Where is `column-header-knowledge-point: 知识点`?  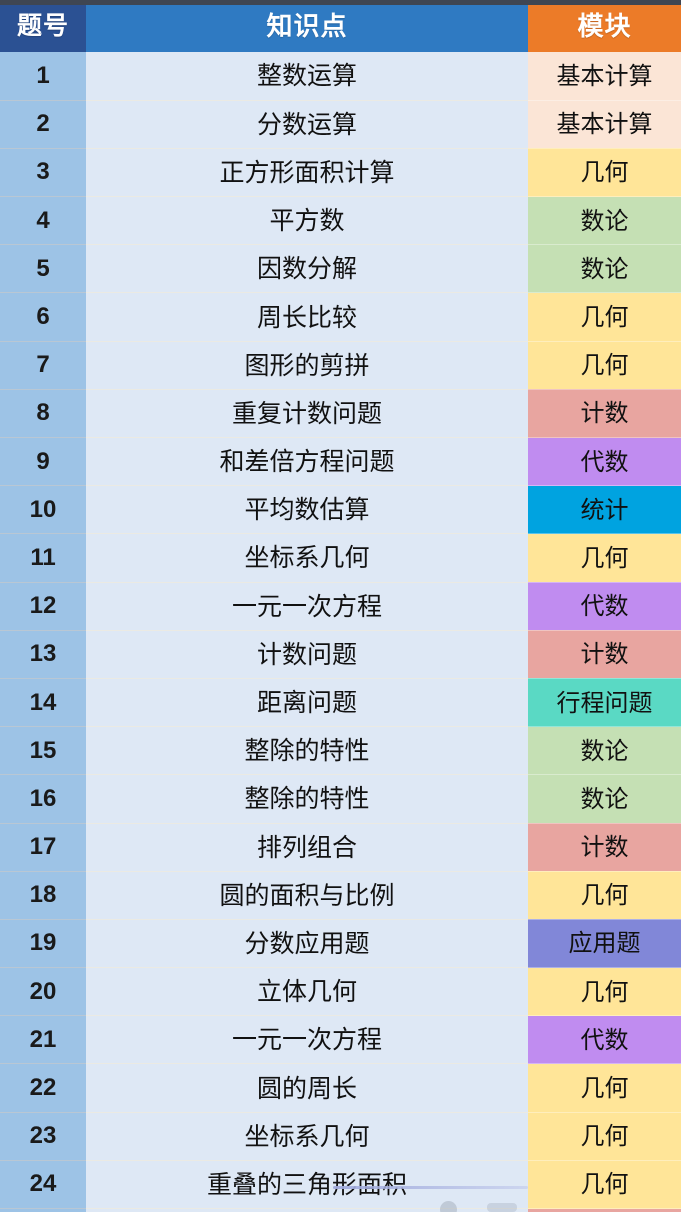
column-header-knowledge-point: 知识点 is located at coordinates (307, 26).